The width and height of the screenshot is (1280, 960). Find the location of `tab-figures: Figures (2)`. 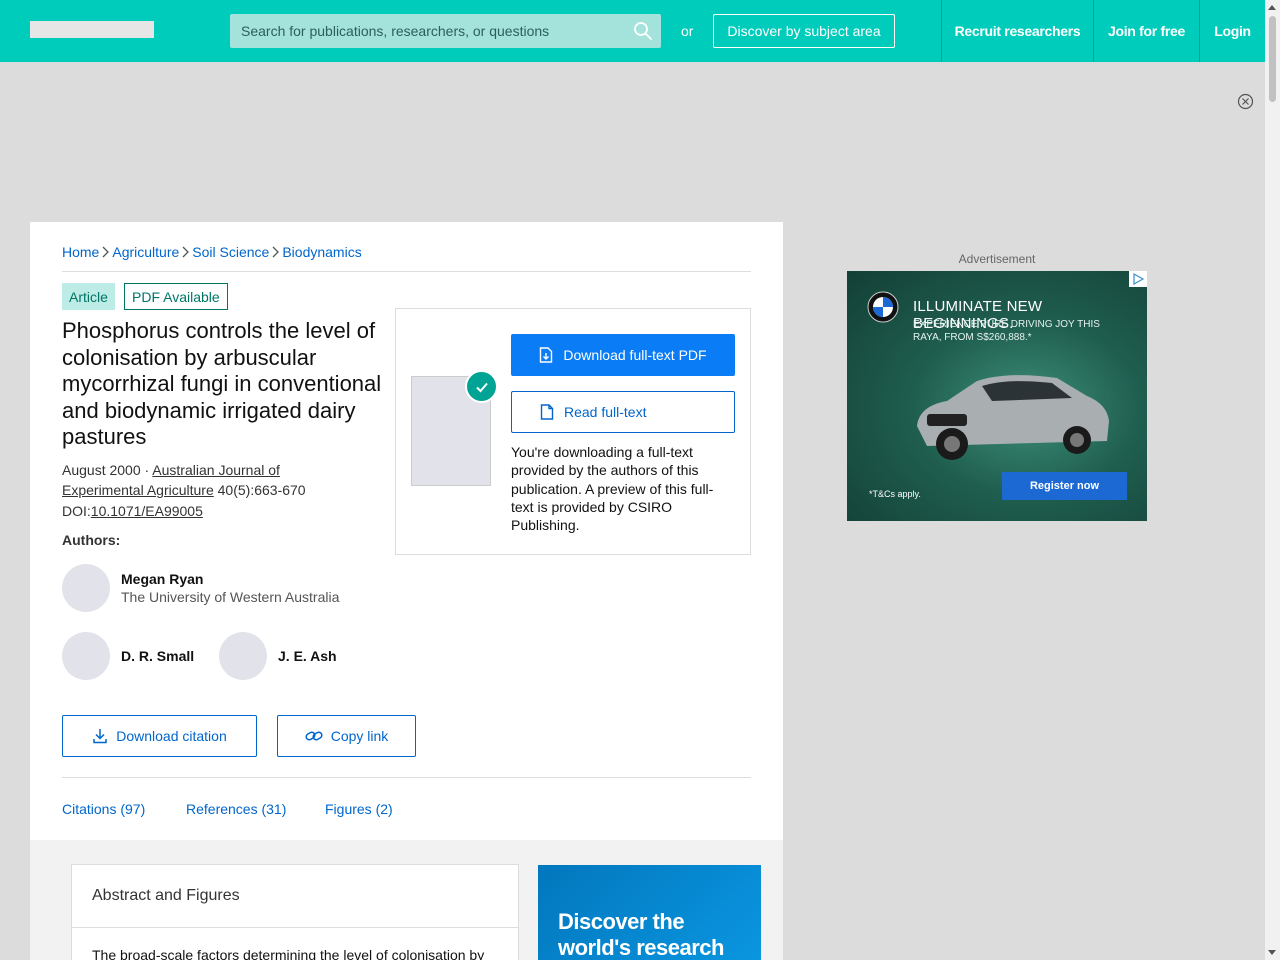

tab-figures: Figures (2) is located at coordinates (359, 809).